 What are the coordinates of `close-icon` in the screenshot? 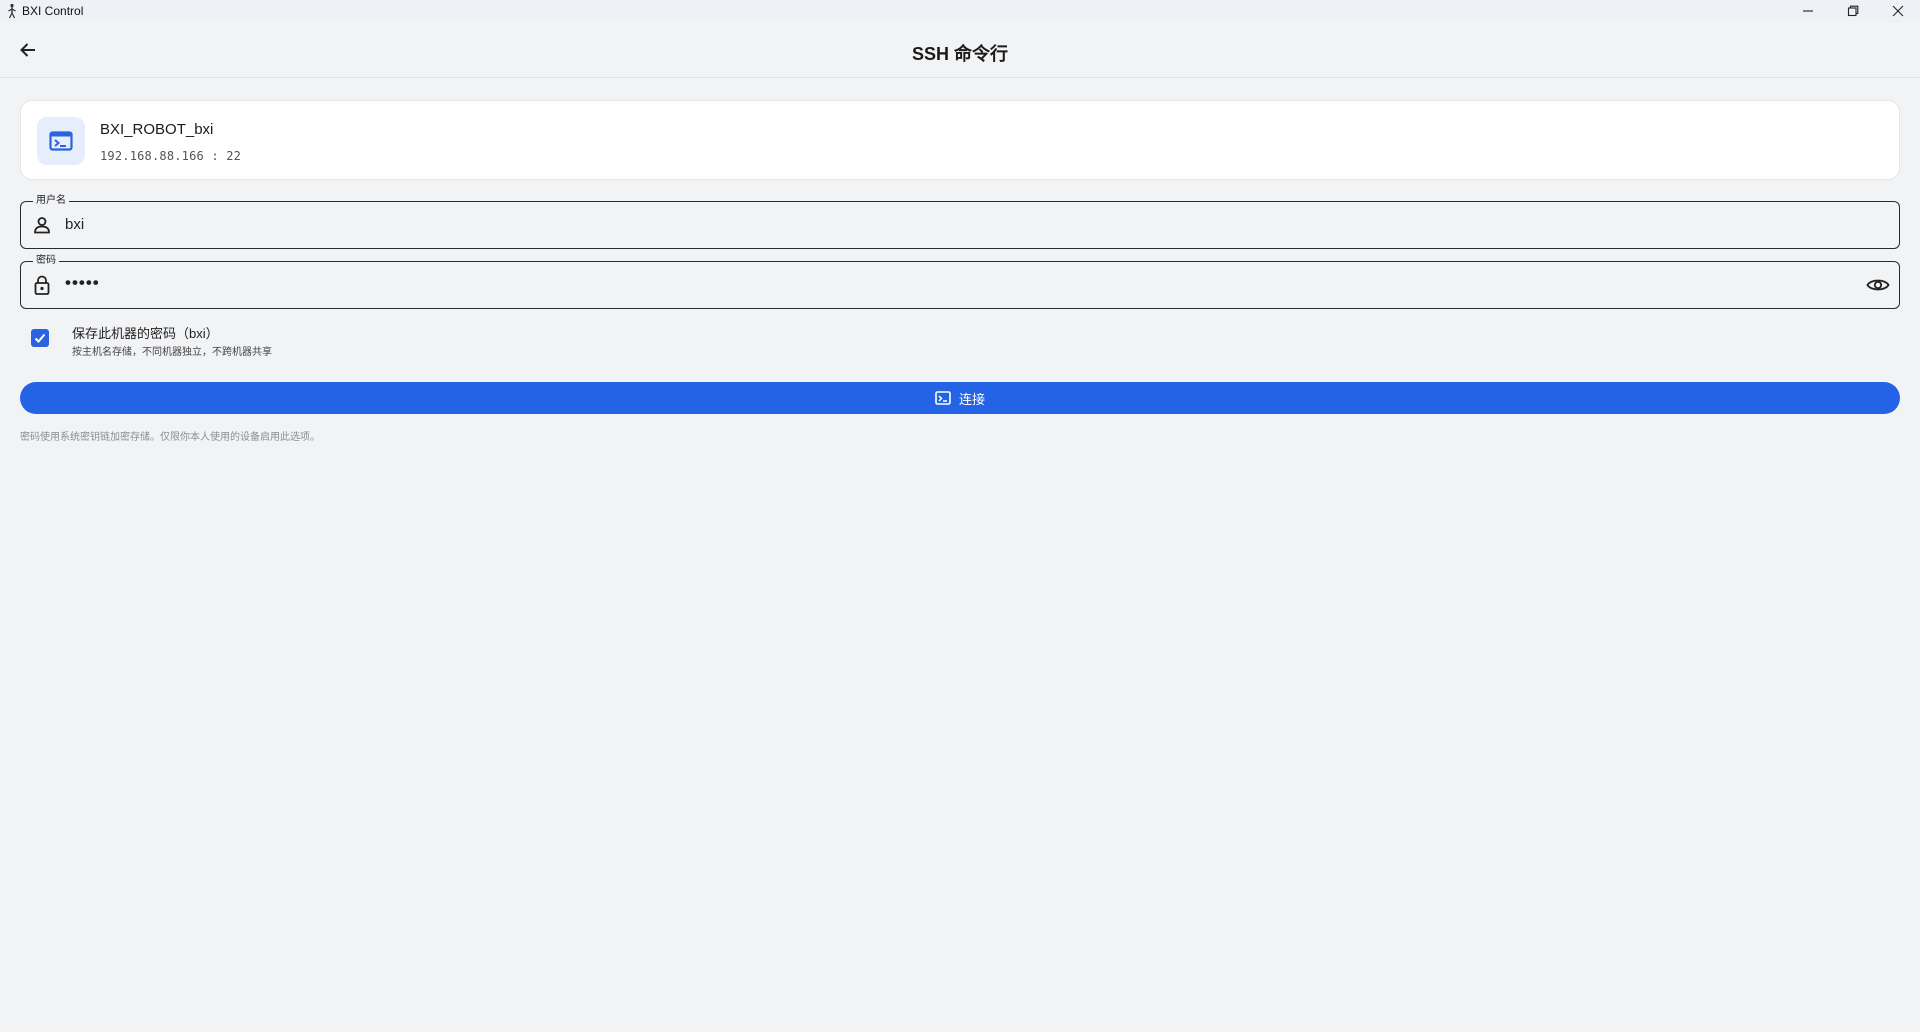 It's located at (1897, 11).